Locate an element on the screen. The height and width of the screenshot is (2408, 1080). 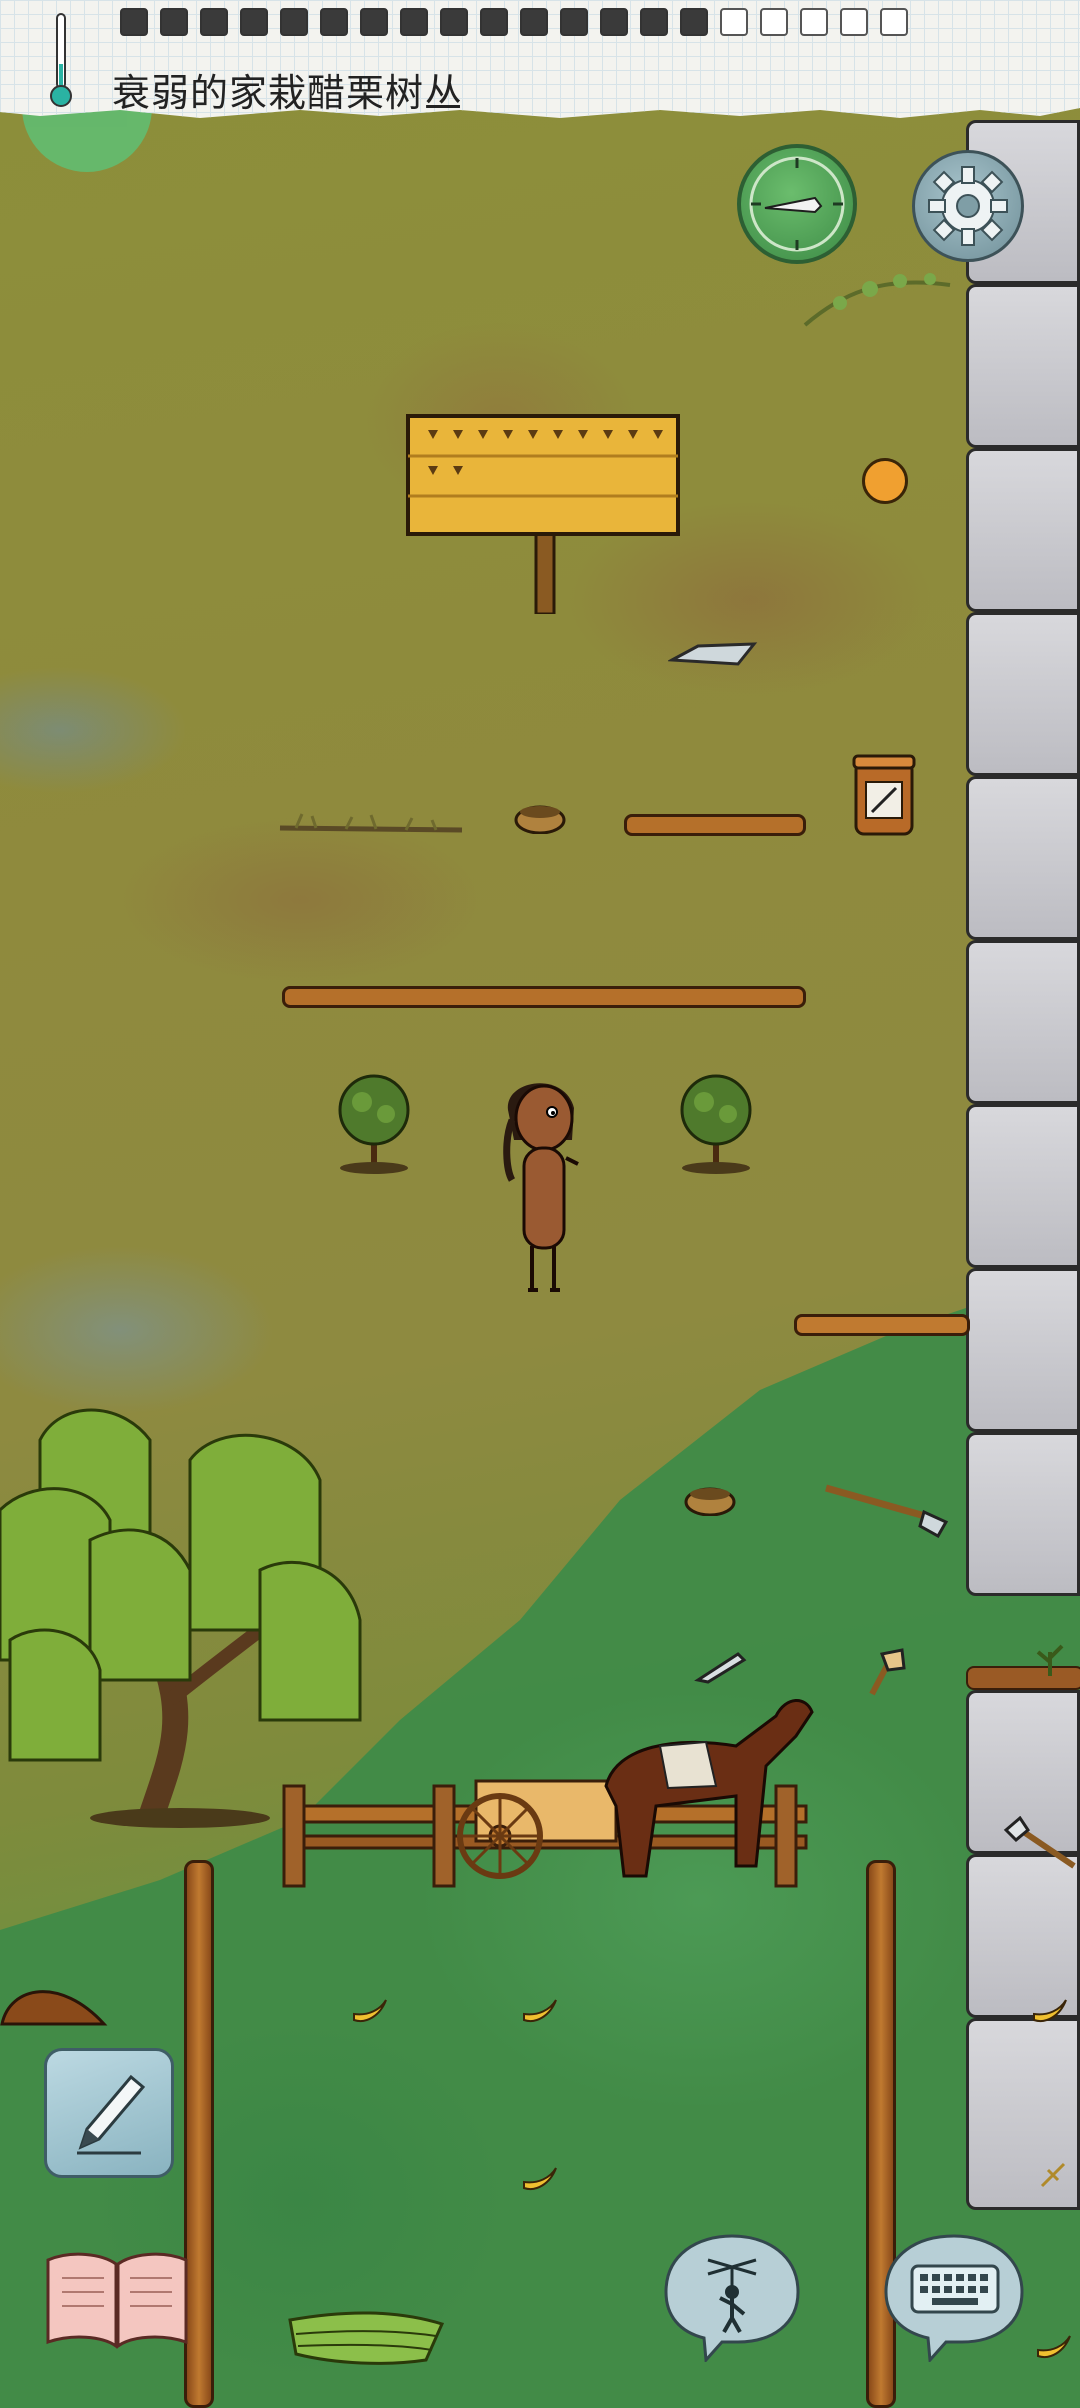
seedling is located at coordinates (1050, 1658).